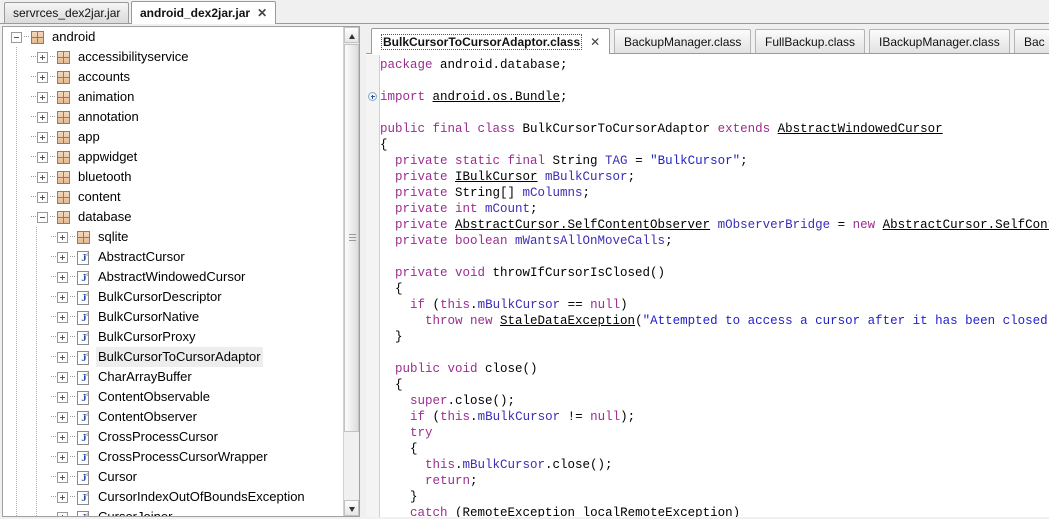 The height and width of the screenshot is (519, 1049). Describe the element at coordinates (173, 357) in the screenshot. I see `tree-node-bulkcursortocursoradaptor: BulkCursorToCursorAdaptor` at that location.